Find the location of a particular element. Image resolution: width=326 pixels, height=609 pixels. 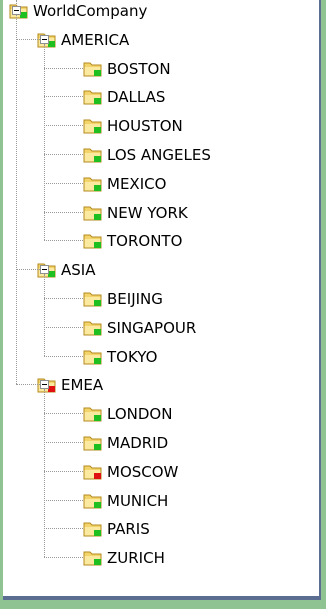

tree-node-america: AMERICA is located at coordinates (83, 40).